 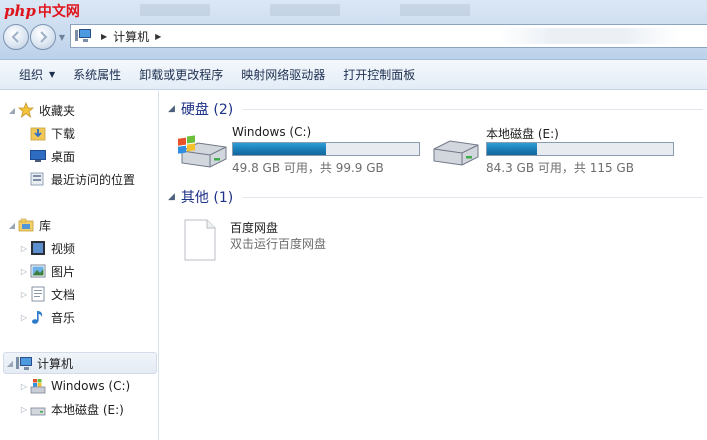 I want to click on recent-places-icon, so click(x=37, y=179).